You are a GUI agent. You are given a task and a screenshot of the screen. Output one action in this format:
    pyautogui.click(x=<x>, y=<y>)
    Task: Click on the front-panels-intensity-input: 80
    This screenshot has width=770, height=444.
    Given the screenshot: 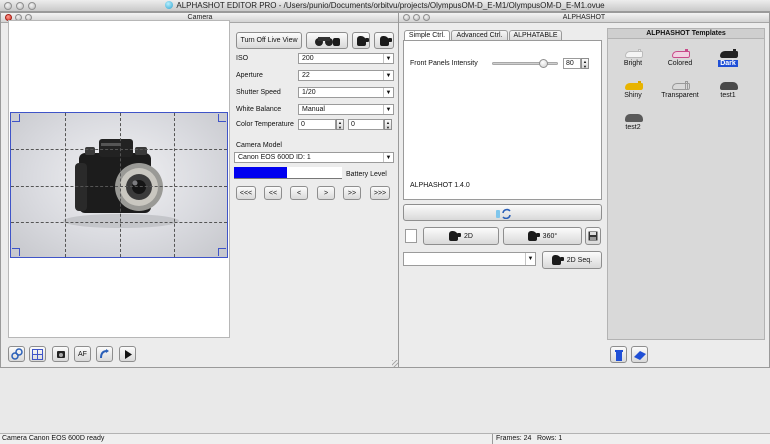 What is the action you would take?
    pyautogui.click(x=572, y=63)
    